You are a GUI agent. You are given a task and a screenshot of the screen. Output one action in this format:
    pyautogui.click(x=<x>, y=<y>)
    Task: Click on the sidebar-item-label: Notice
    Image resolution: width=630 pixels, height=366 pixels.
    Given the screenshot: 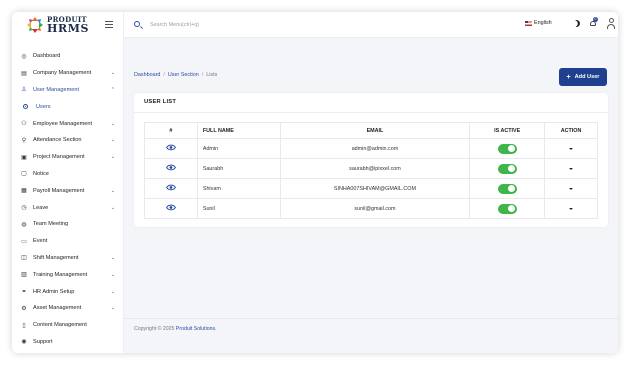 What is the action you would take?
    pyautogui.click(x=41, y=173)
    